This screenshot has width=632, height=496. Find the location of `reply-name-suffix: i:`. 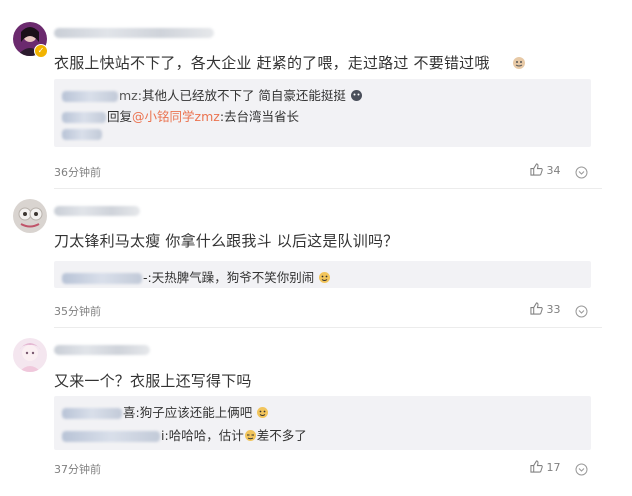

reply-name-suffix: i: is located at coordinates (165, 435).